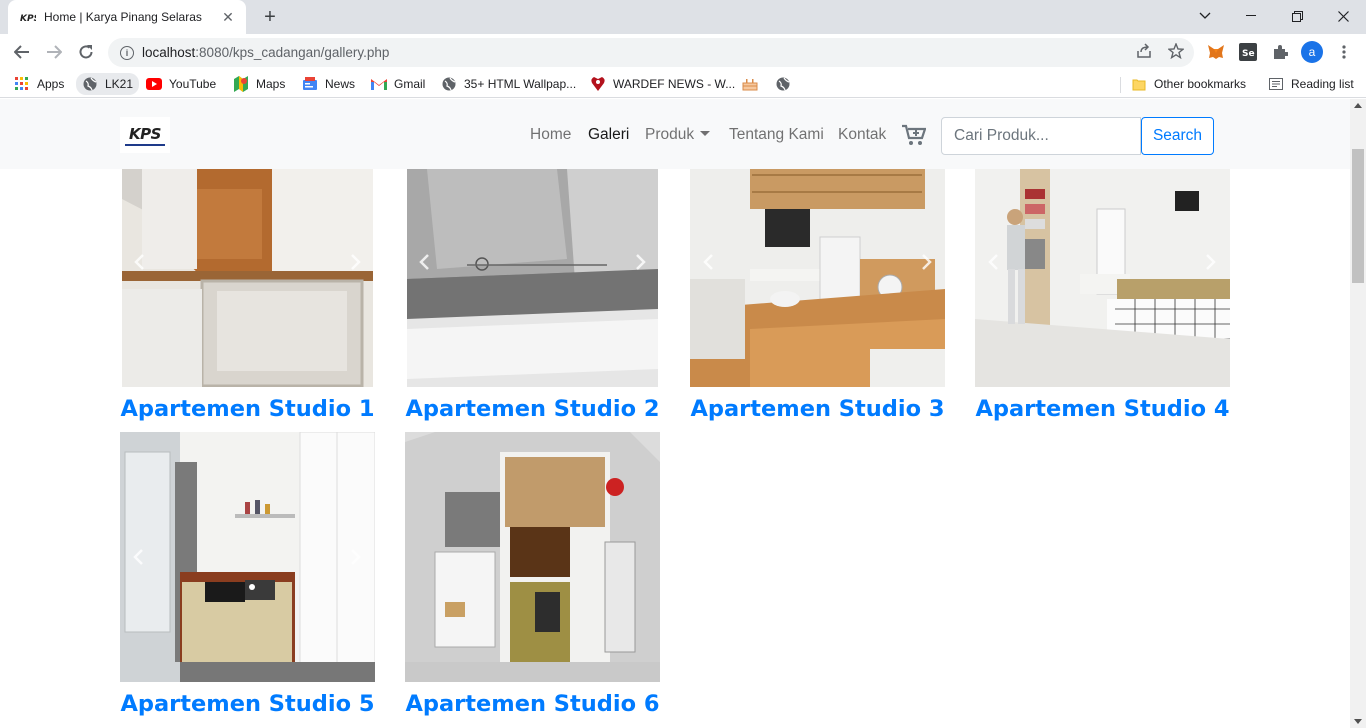 This screenshot has width=1366, height=728. I want to click on bookmark-news: News, so click(328, 84).